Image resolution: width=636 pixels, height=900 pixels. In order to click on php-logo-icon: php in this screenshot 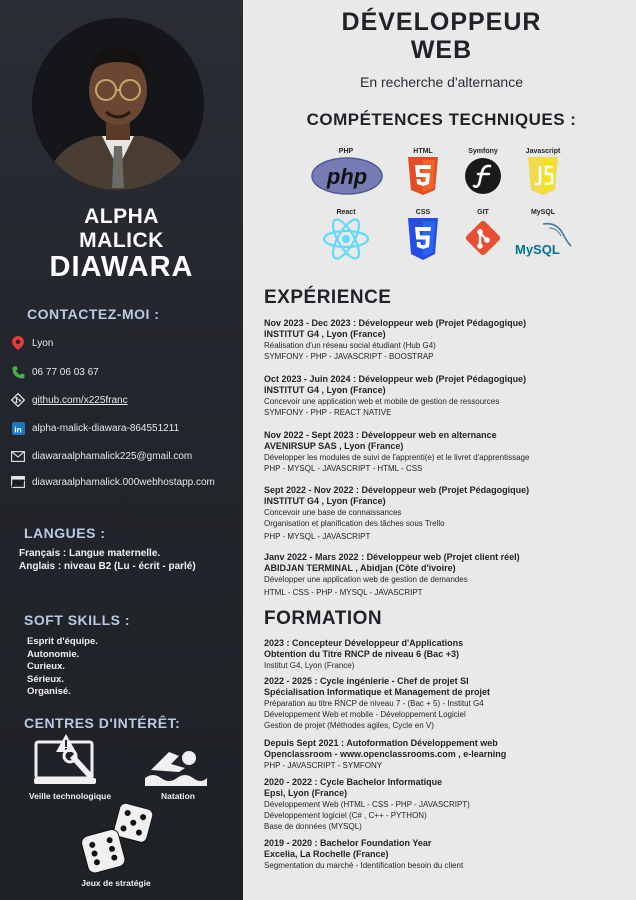, I will do `click(347, 176)`.